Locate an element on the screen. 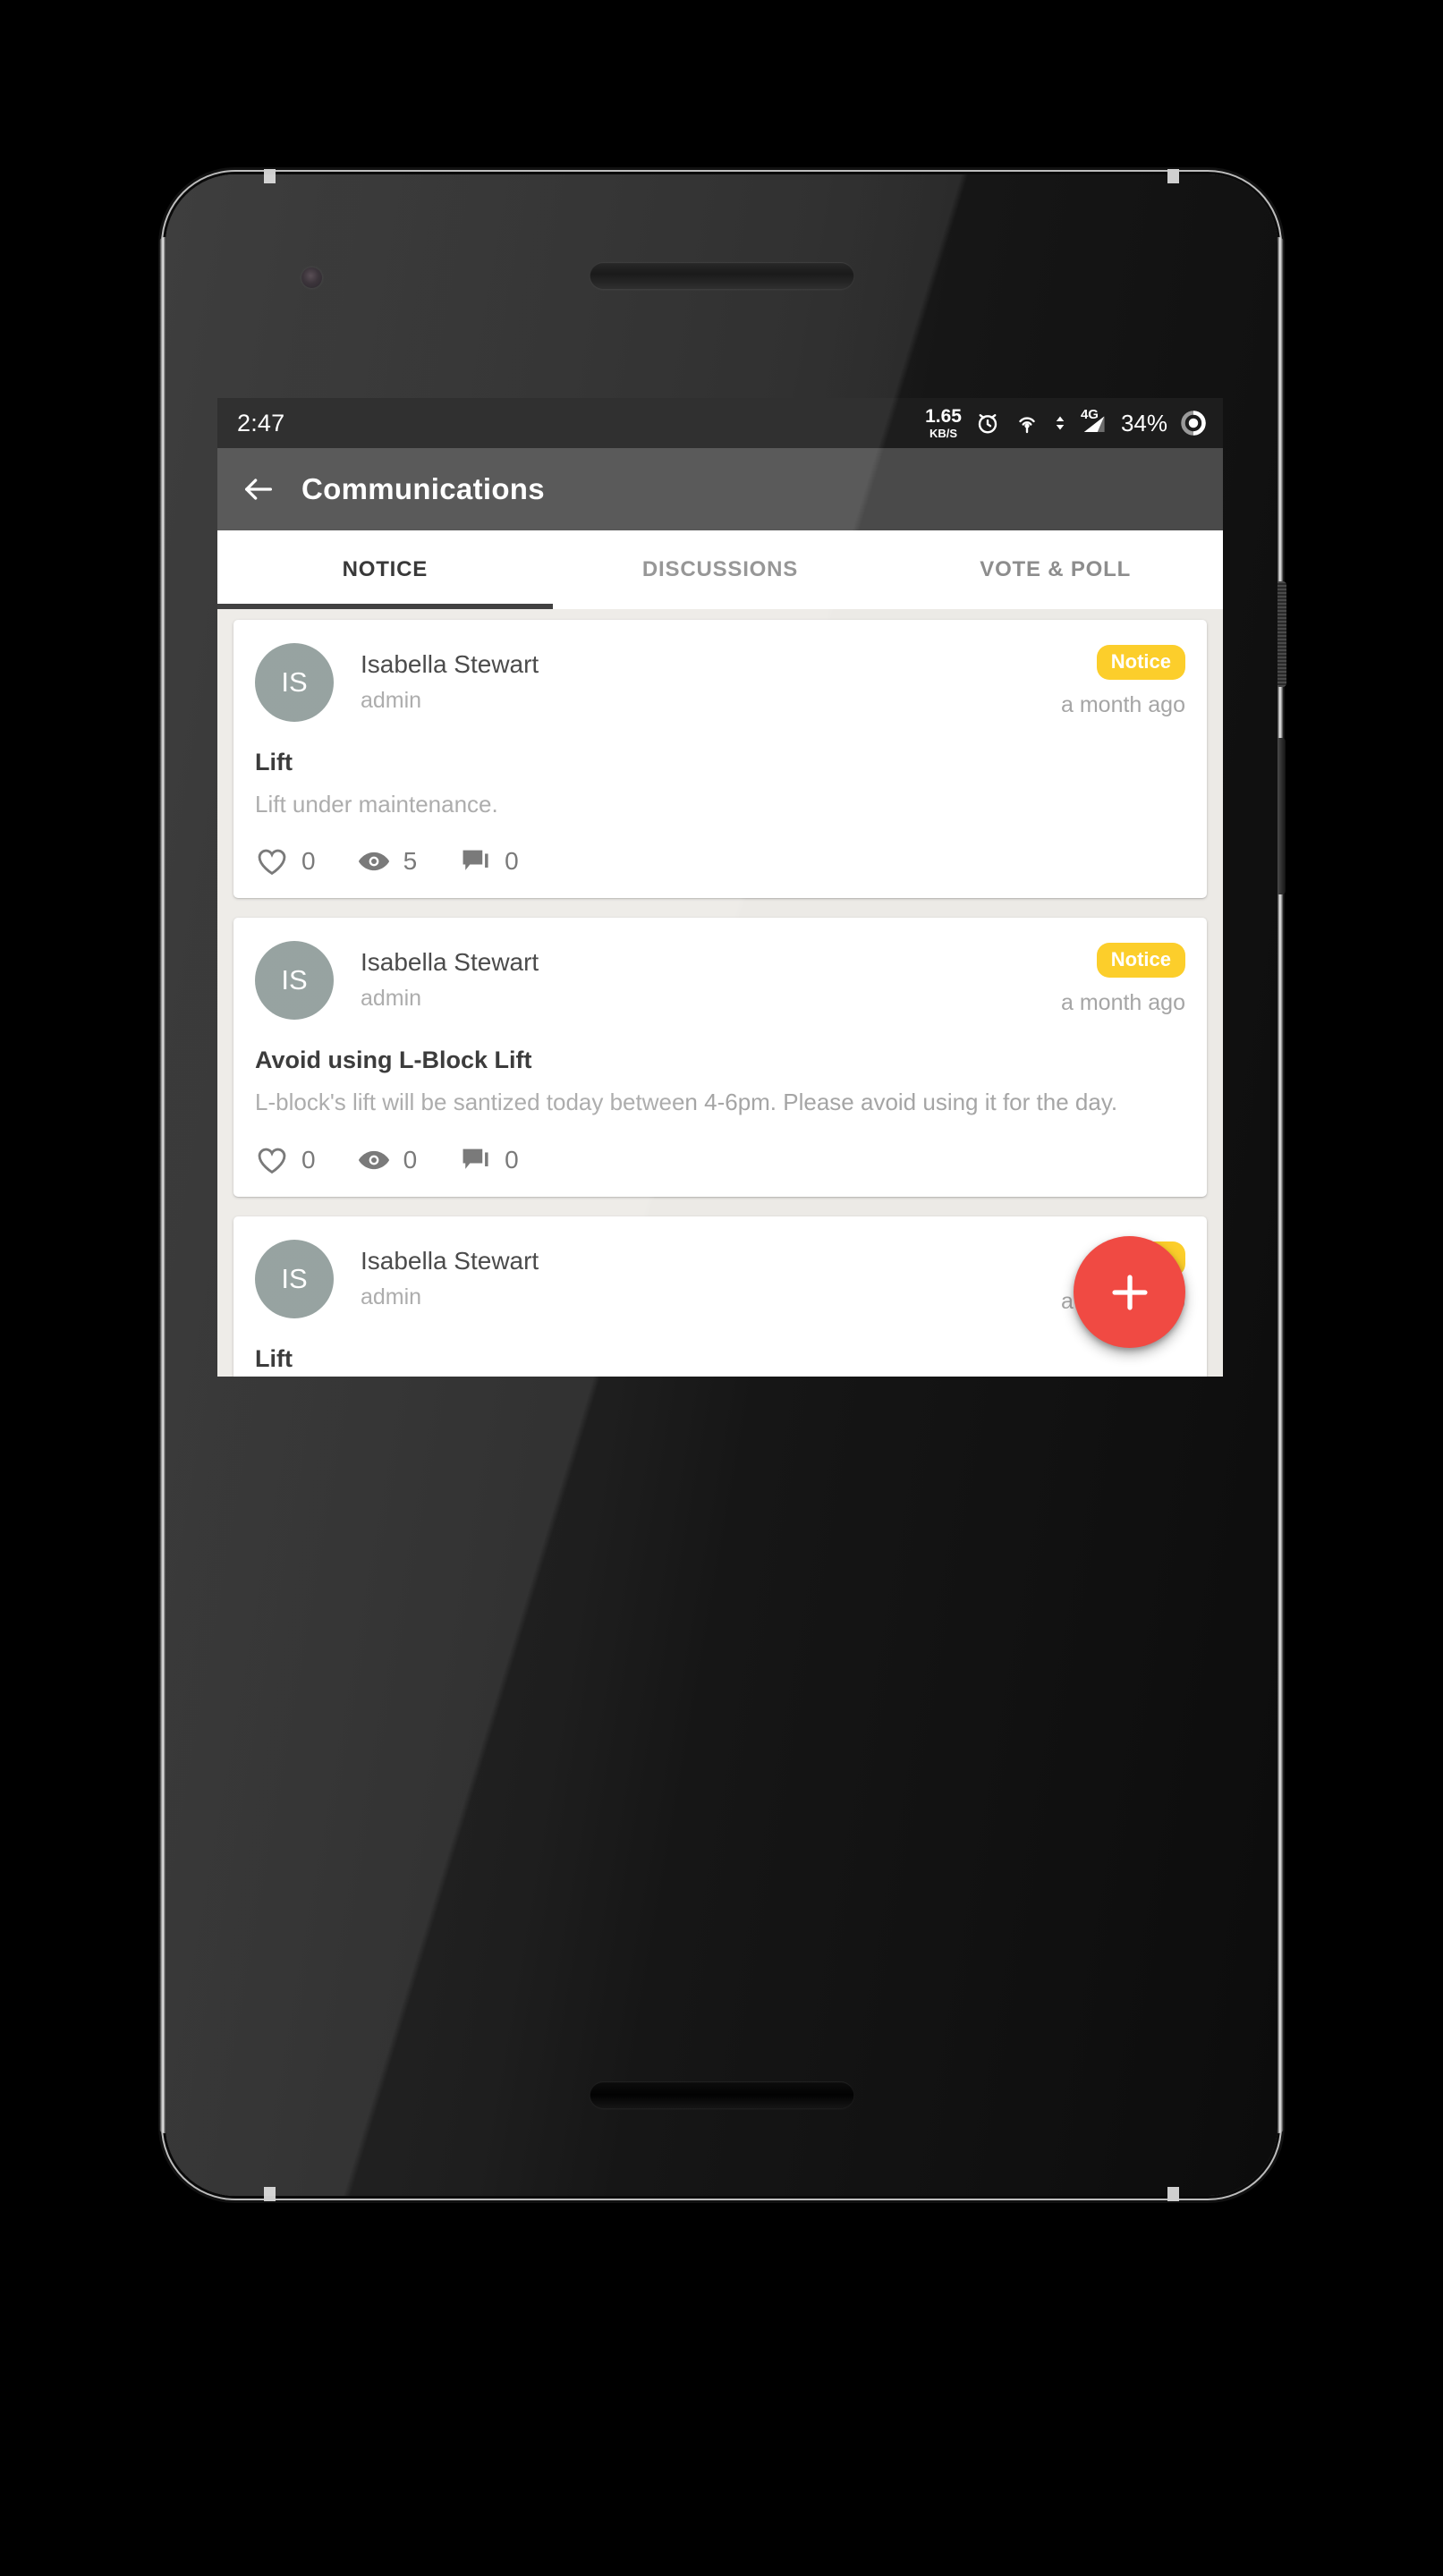  back-arrow-icon is located at coordinates (258, 489).